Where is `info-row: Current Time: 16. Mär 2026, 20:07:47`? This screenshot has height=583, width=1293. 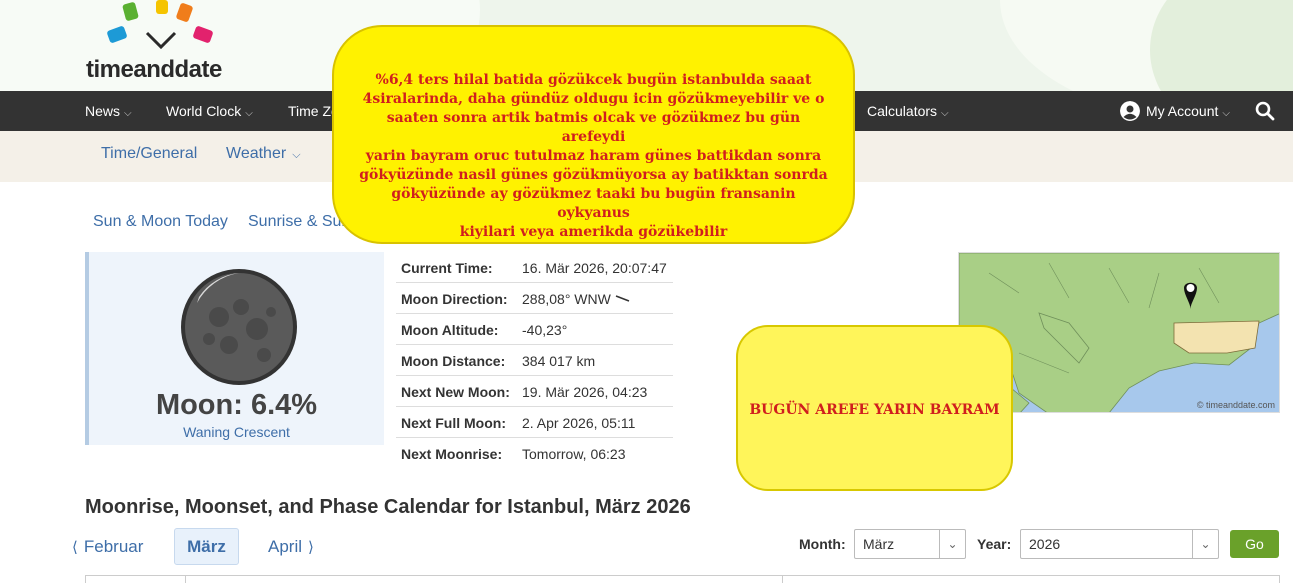
info-row: Current Time: 16. Mär 2026, 20:07:47 is located at coordinates (534, 267).